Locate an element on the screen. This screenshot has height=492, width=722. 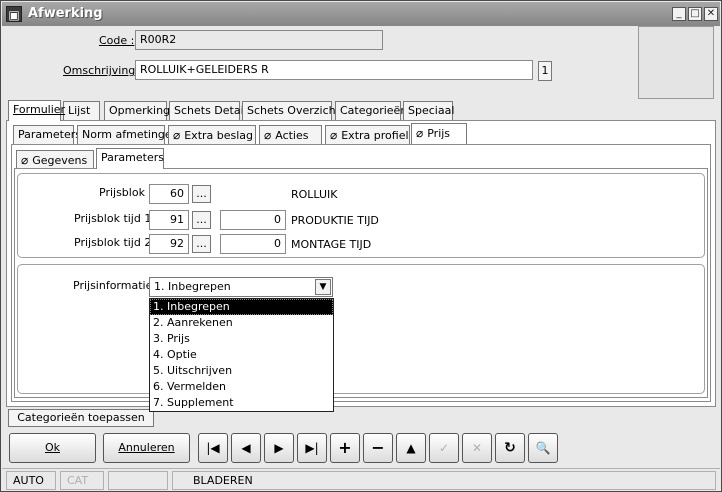
subtab-prijs: ⌀ Prijs is located at coordinates (439, 133).